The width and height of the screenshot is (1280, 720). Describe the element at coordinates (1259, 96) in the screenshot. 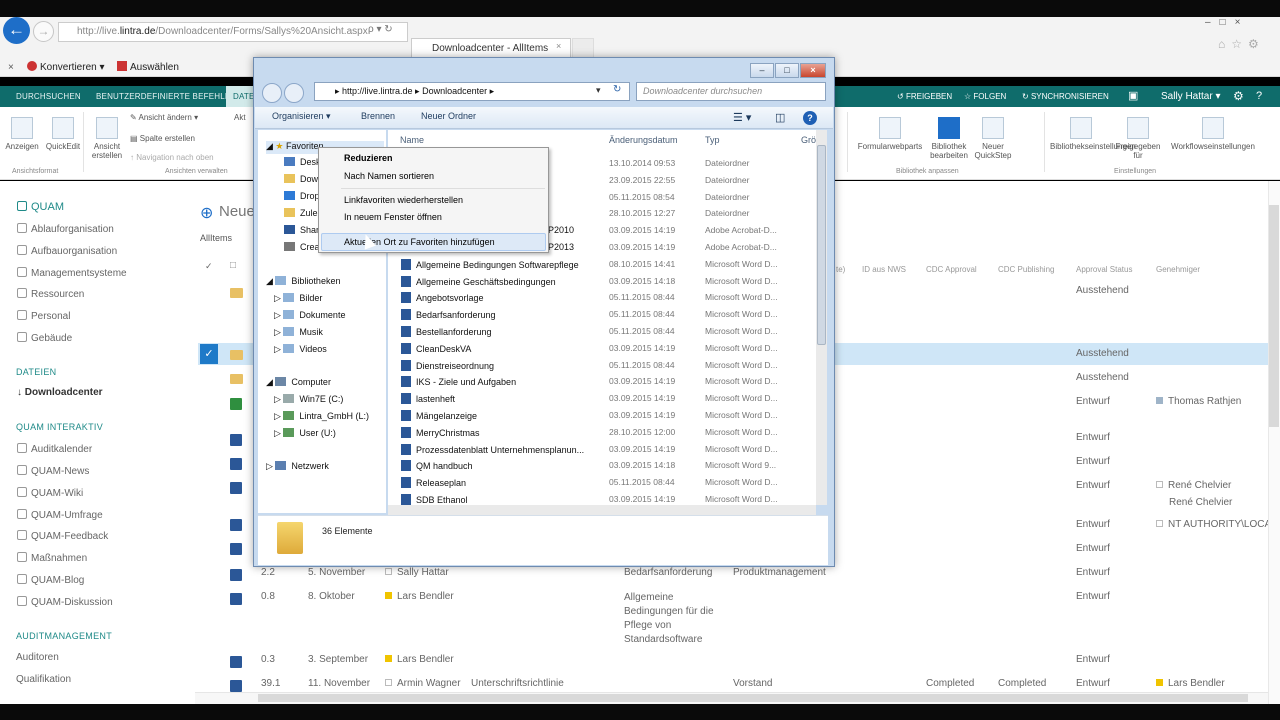

I see `help-icon: ?` at that location.